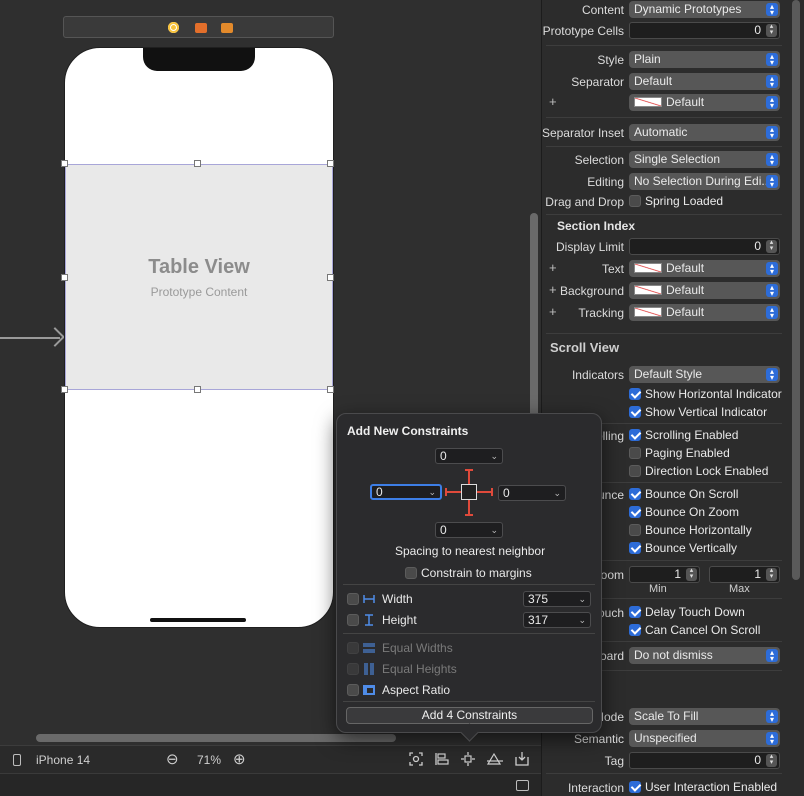 The image size is (804, 796). What do you see at coordinates (705, 394) in the screenshot?
I see `show-horizontal-checkbox: Show Horizontal Indicator` at bounding box center [705, 394].